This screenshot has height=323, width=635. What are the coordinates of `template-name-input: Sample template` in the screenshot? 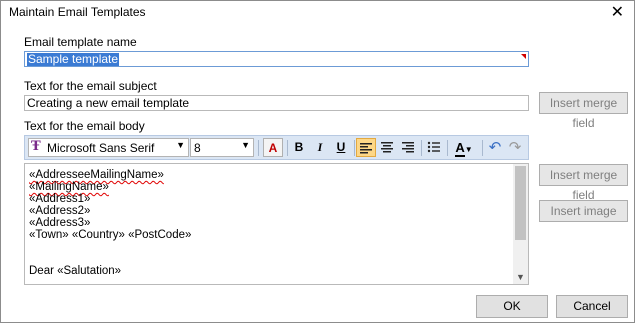 It's located at (276, 59).